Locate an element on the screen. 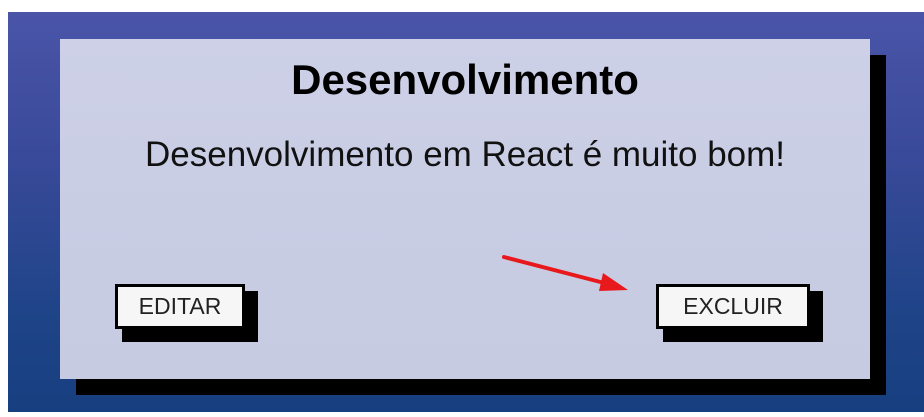 The width and height of the screenshot is (924, 417). card-text: Desenvolvimento em React é muito bom! is located at coordinates (465, 154).